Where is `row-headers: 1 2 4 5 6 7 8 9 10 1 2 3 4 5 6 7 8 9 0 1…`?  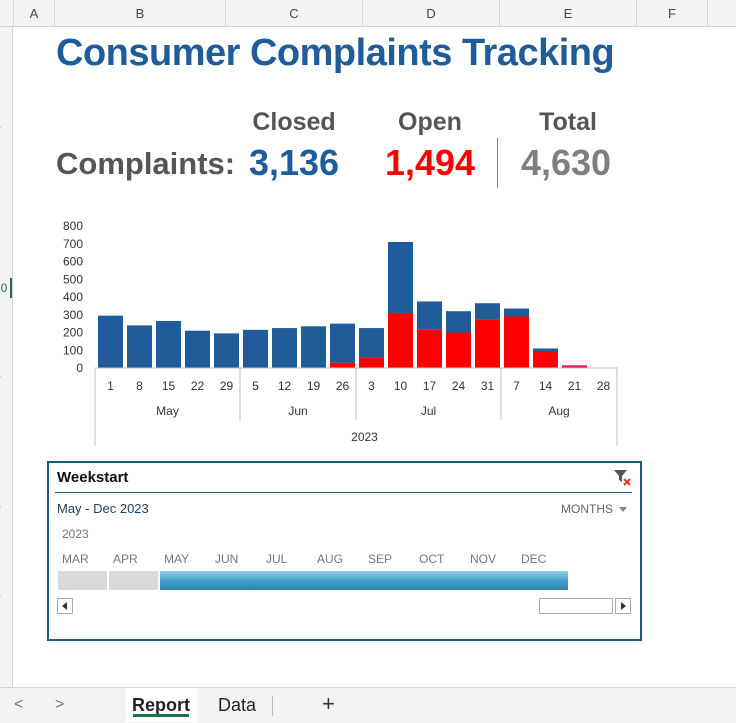 row-headers: 1 2 4 5 6 7 8 9 10 1 2 3 4 5 6 7 8 9 0 1… is located at coordinates (6, 357).